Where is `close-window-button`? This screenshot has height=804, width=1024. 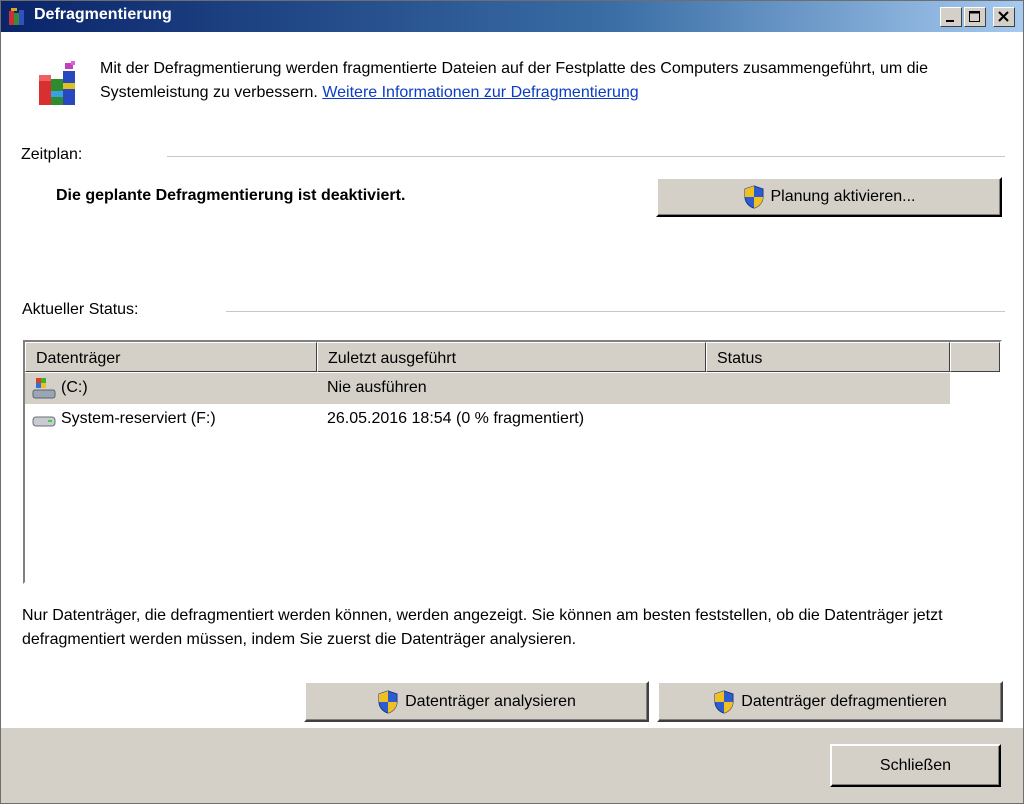
close-window-button is located at coordinates (1004, 17).